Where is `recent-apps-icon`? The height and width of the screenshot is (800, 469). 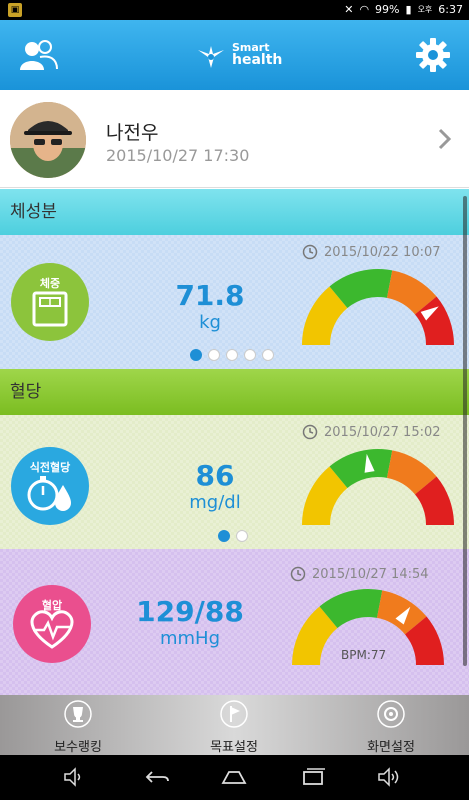 recent-apps-icon is located at coordinates (313, 777).